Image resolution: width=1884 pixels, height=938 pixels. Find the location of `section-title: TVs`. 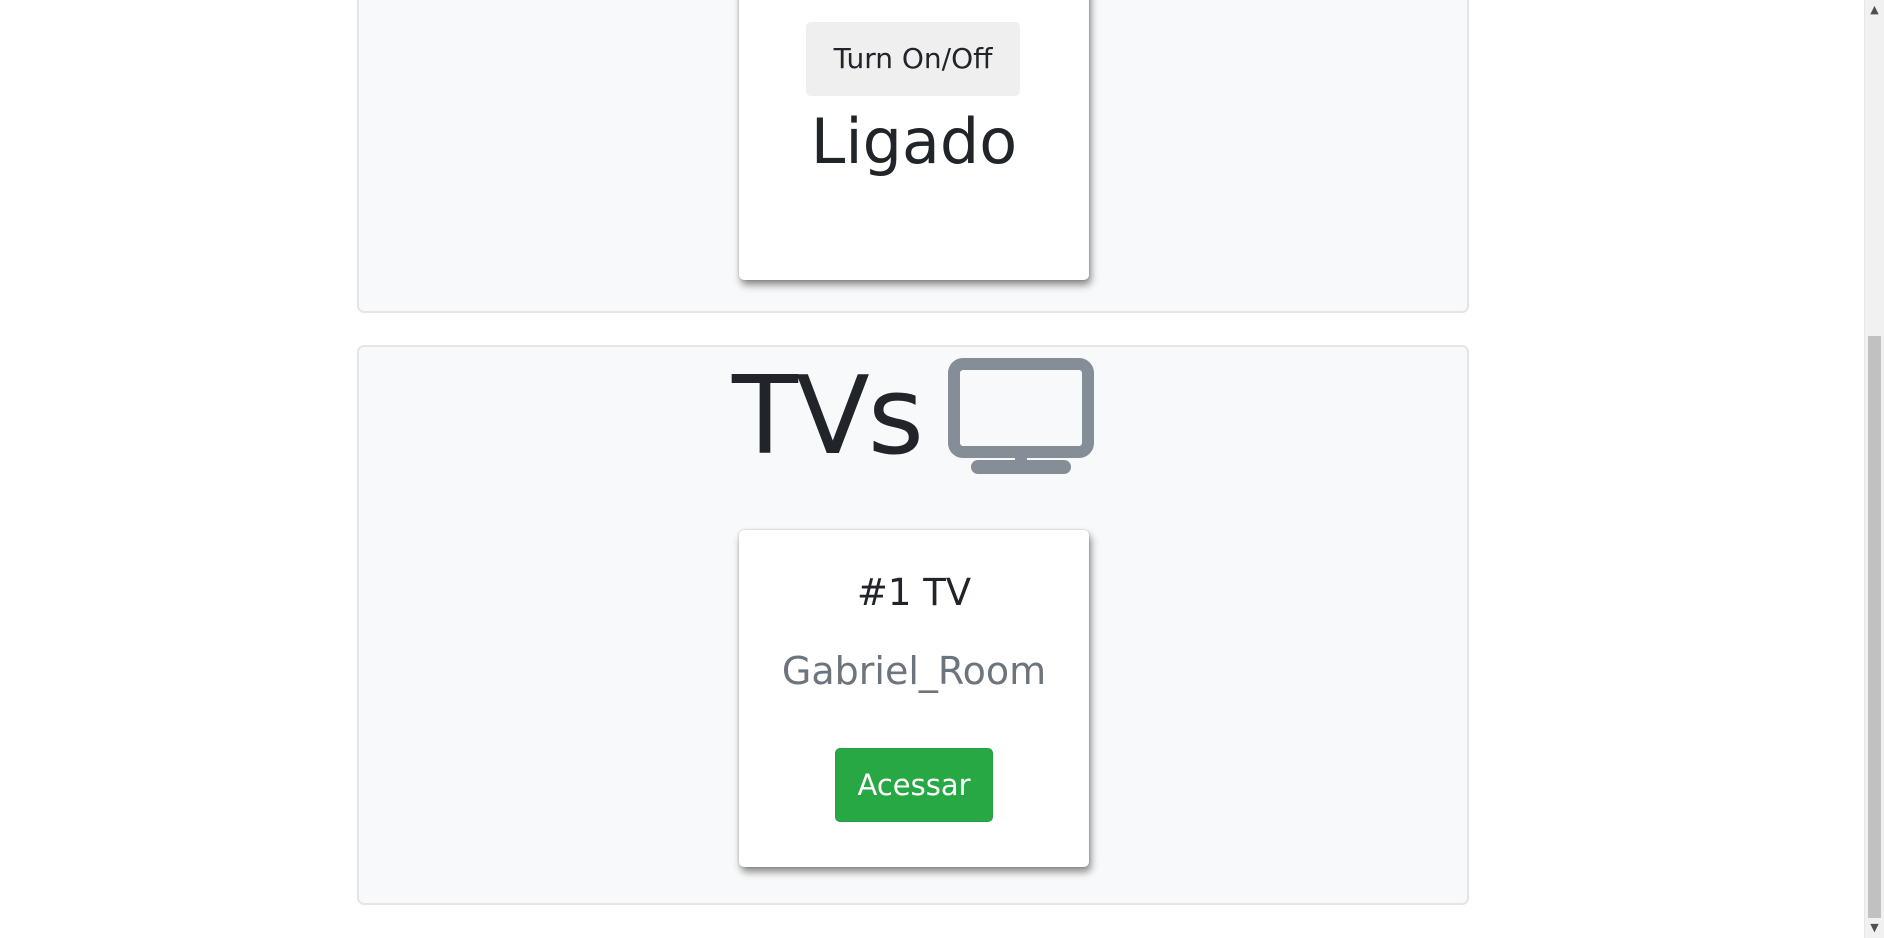

section-title: TVs is located at coordinates (827, 416).